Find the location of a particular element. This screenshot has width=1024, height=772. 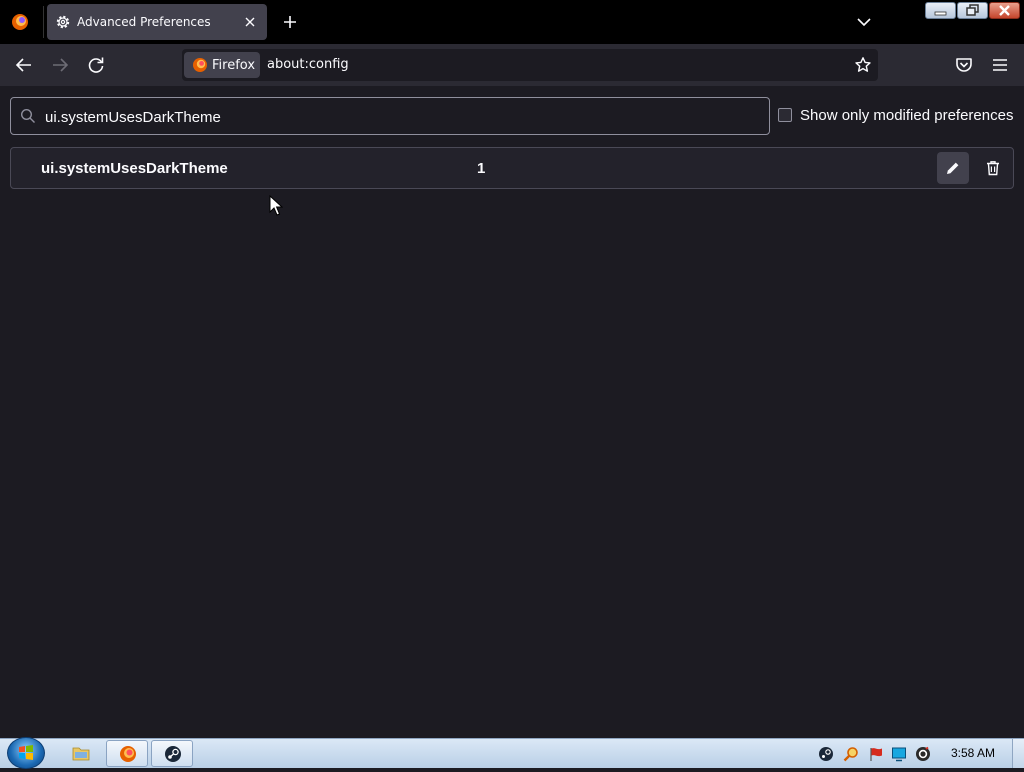

taskbar-steam is located at coordinates (172, 753).